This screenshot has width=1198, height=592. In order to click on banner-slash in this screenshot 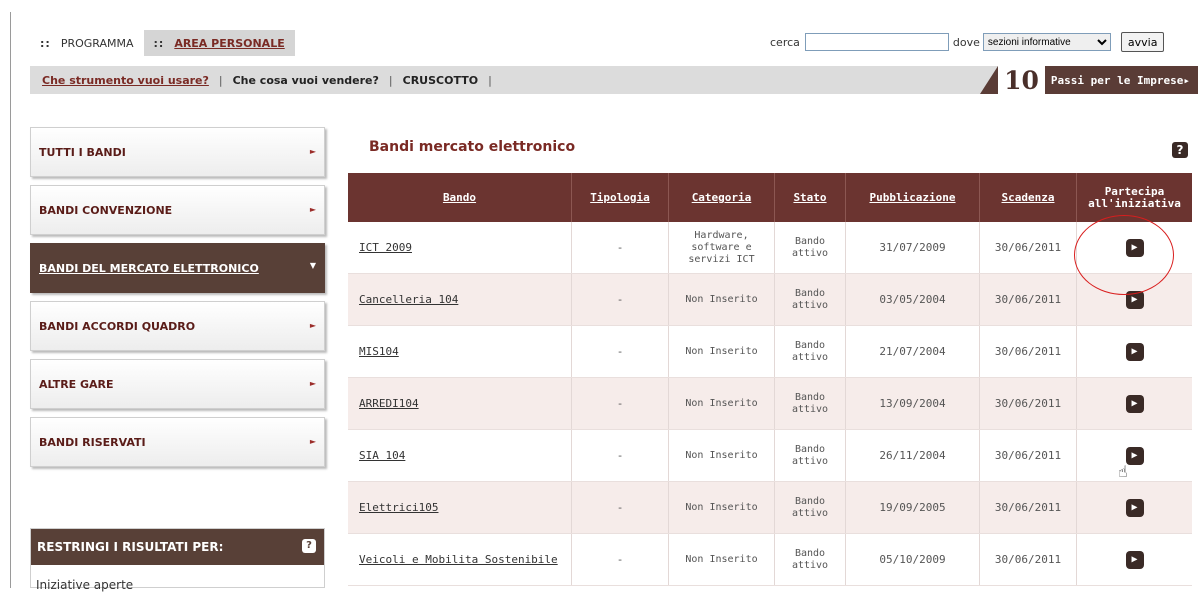, I will do `click(989, 80)`.